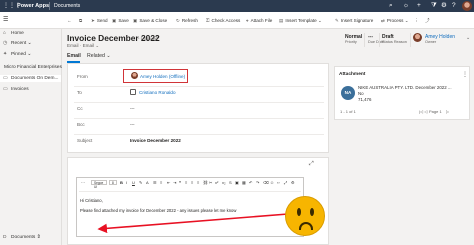  What do you see at coordinates (278, 182) in the screenshot?
I see `source-icon: ‹›` at bounding box center [278, 182].